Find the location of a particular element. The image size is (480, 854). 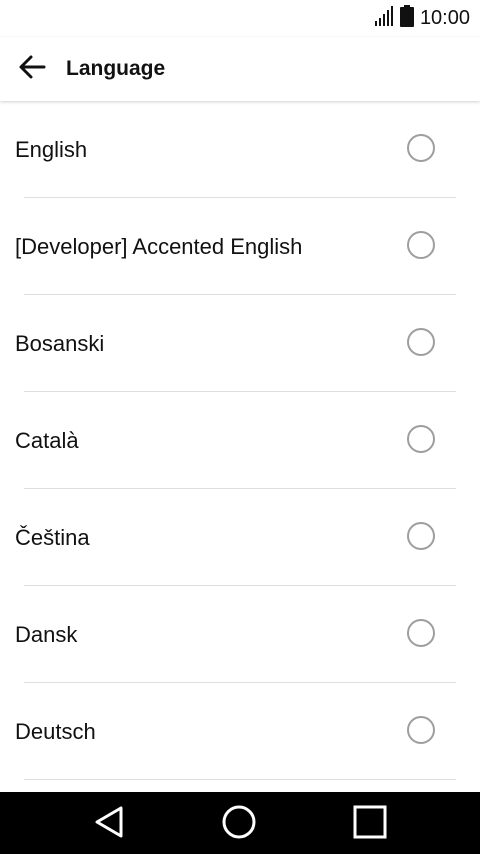

arrow-back-icon is located at coordinates (32, 69).